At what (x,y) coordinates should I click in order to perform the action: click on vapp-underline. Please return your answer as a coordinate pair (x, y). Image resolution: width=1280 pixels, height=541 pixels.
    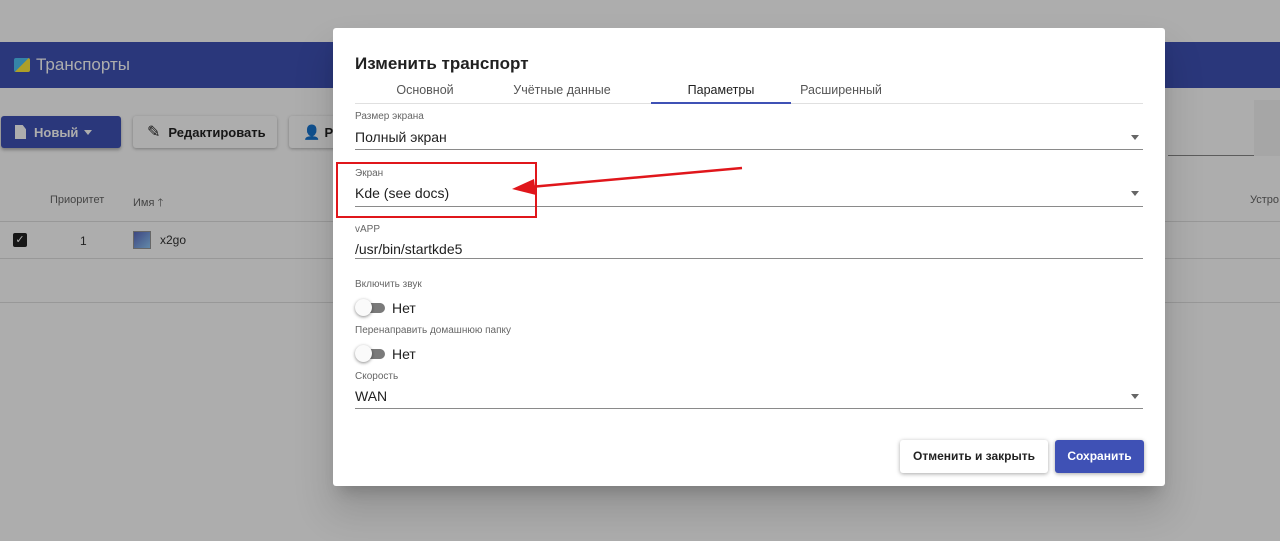
    Looking at the image, I should click on (749, 258).